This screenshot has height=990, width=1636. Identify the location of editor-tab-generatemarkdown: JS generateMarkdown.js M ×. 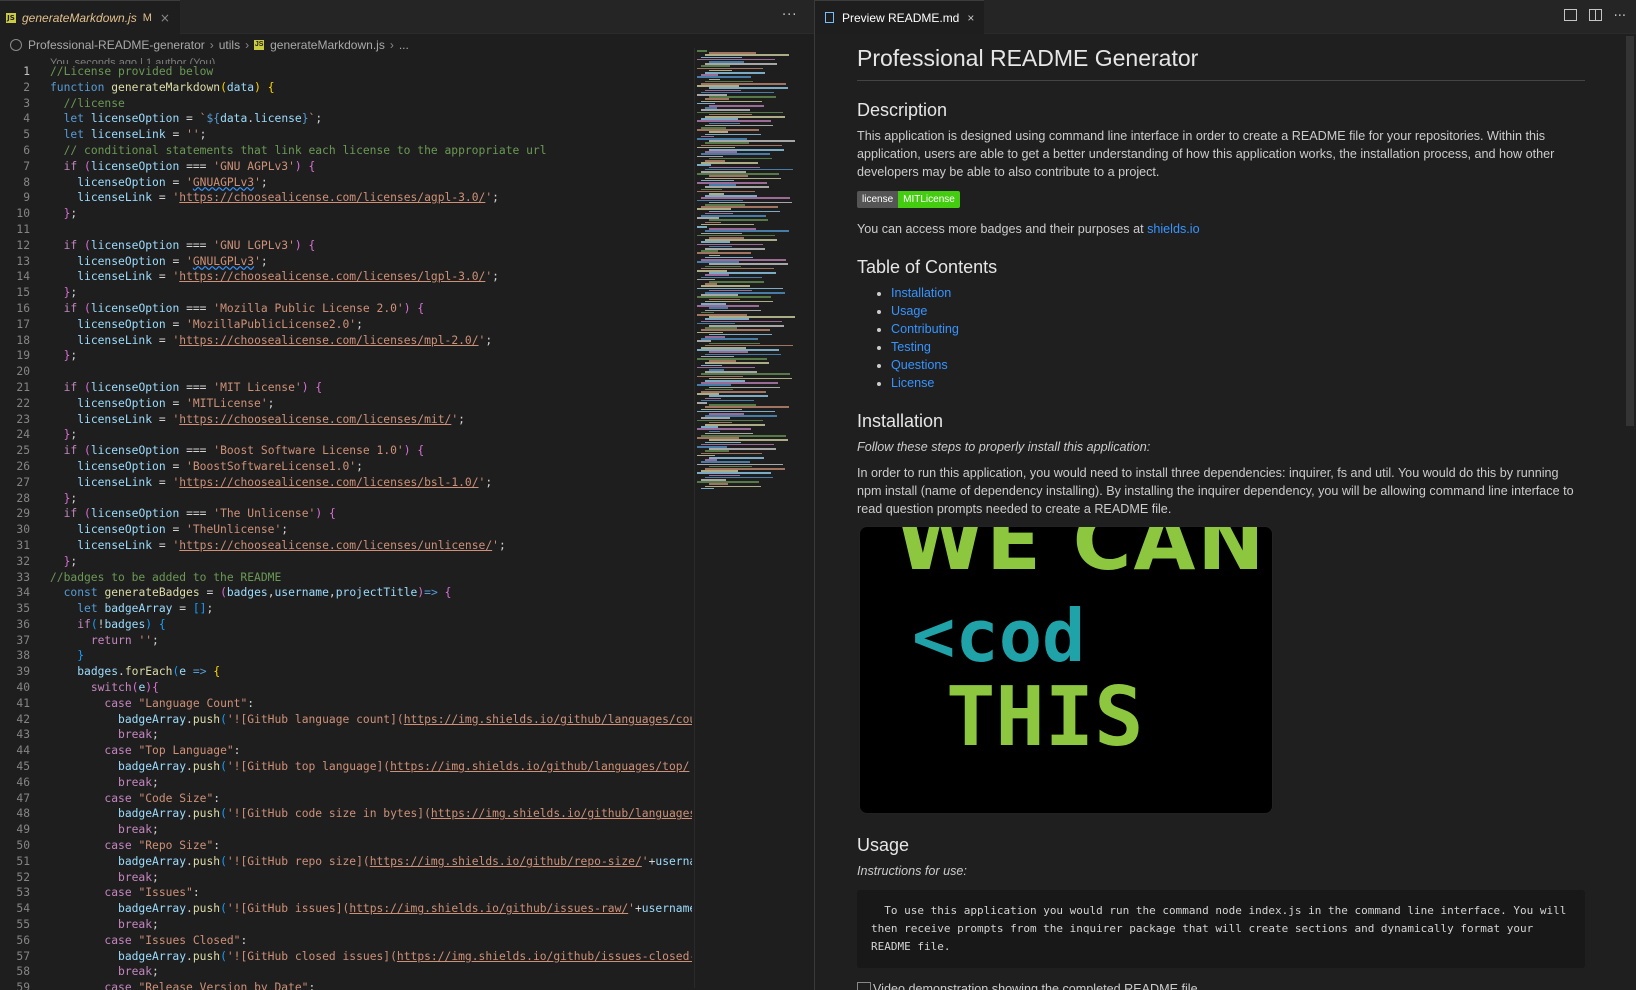
(90, 17).